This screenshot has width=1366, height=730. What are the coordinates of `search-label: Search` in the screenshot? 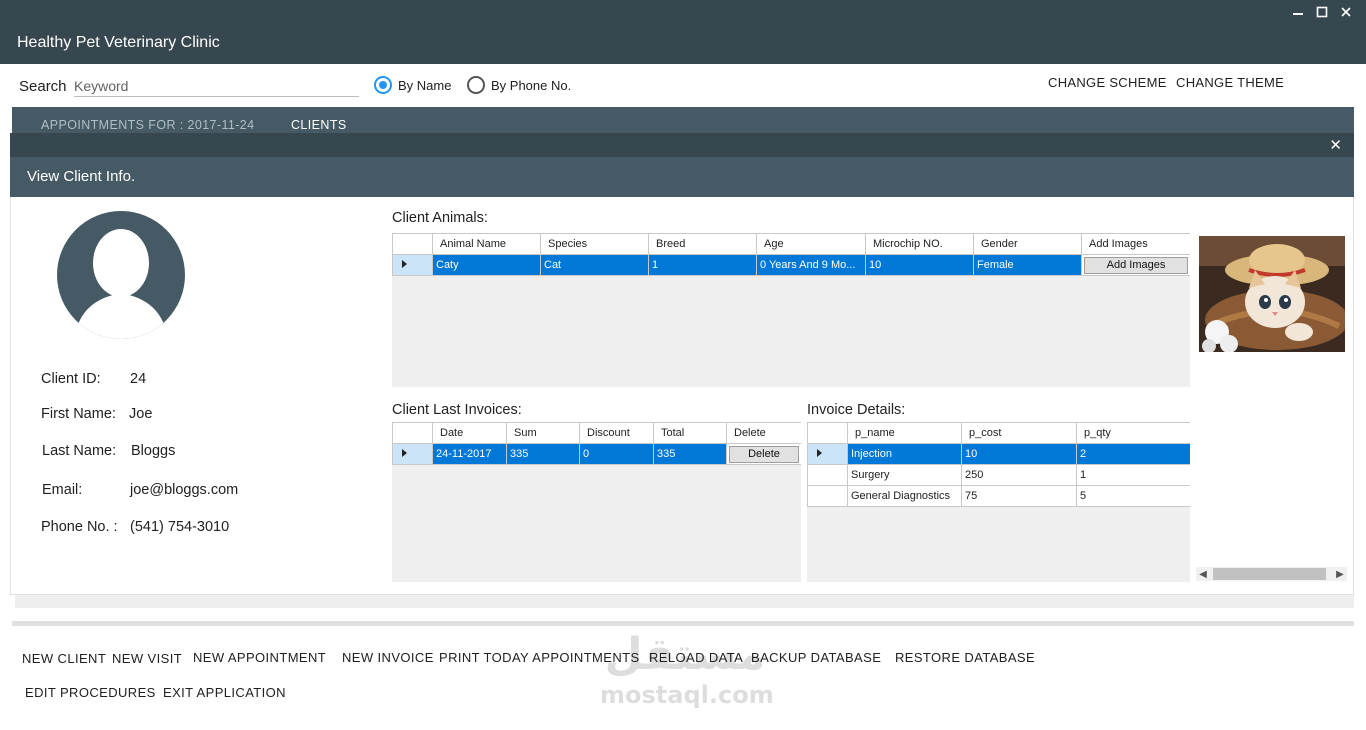 It's located at (43, 86).